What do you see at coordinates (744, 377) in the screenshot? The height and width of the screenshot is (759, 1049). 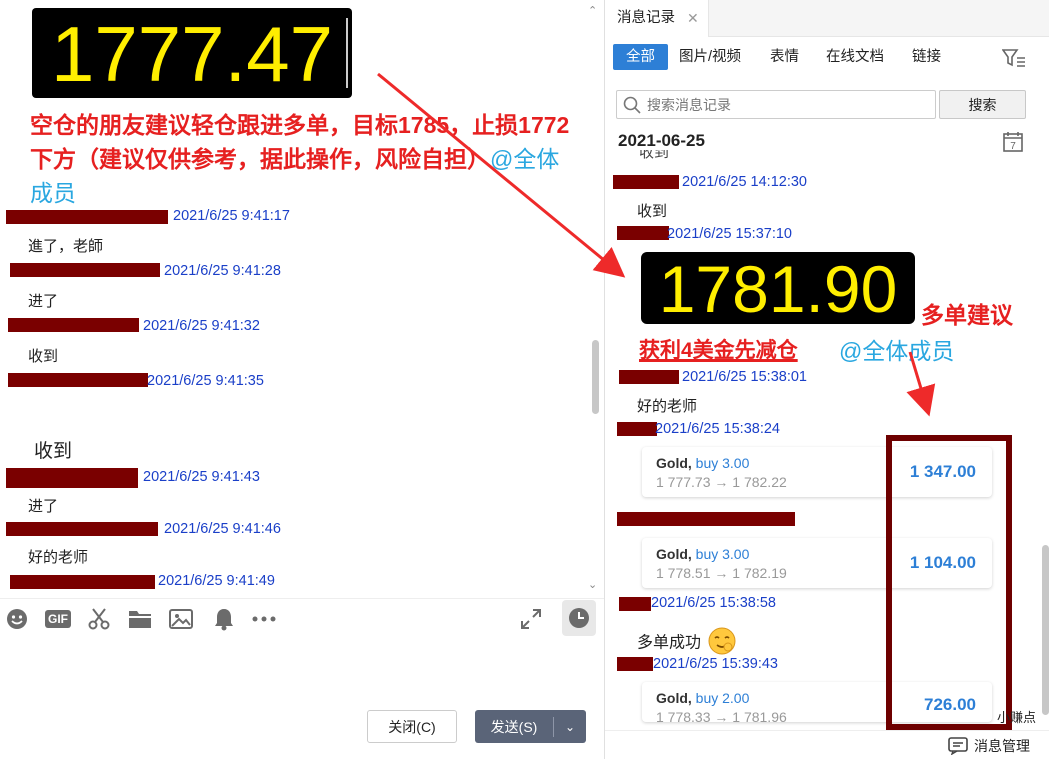 I see `message-timestamp: 2021/6/25 15:38:01` at bounding box center [744, 377].